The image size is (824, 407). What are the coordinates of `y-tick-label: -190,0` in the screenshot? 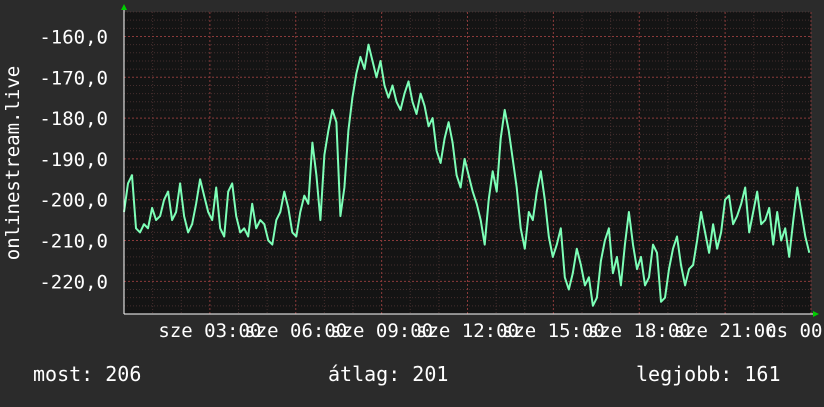 It's located at (73, 160).